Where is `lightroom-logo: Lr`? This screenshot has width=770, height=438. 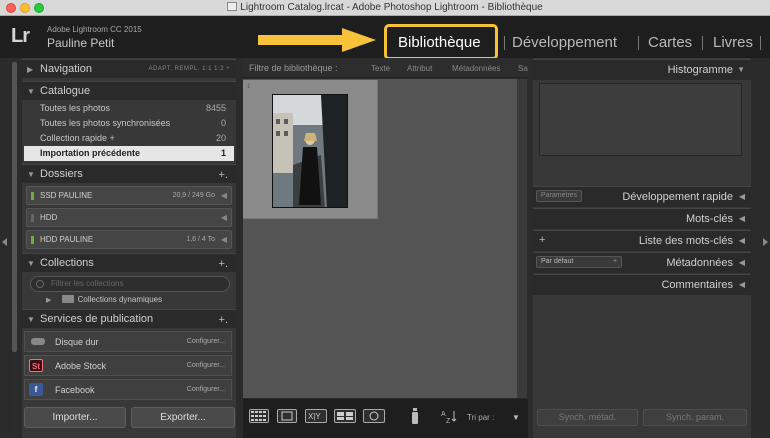 lightroom-logo: Lr is located at coordinates (20, 36).